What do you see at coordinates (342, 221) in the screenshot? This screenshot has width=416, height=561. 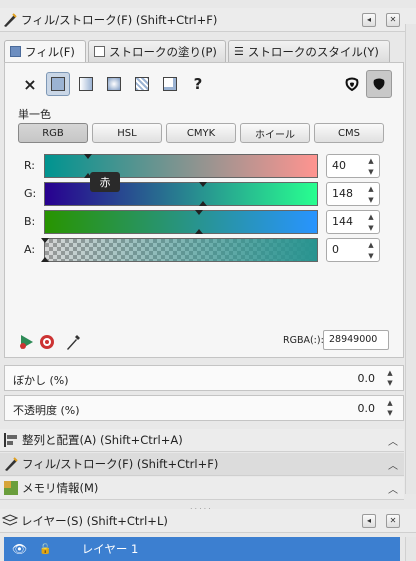 I see `blue-value: 144` at bounding box center [342, 221].